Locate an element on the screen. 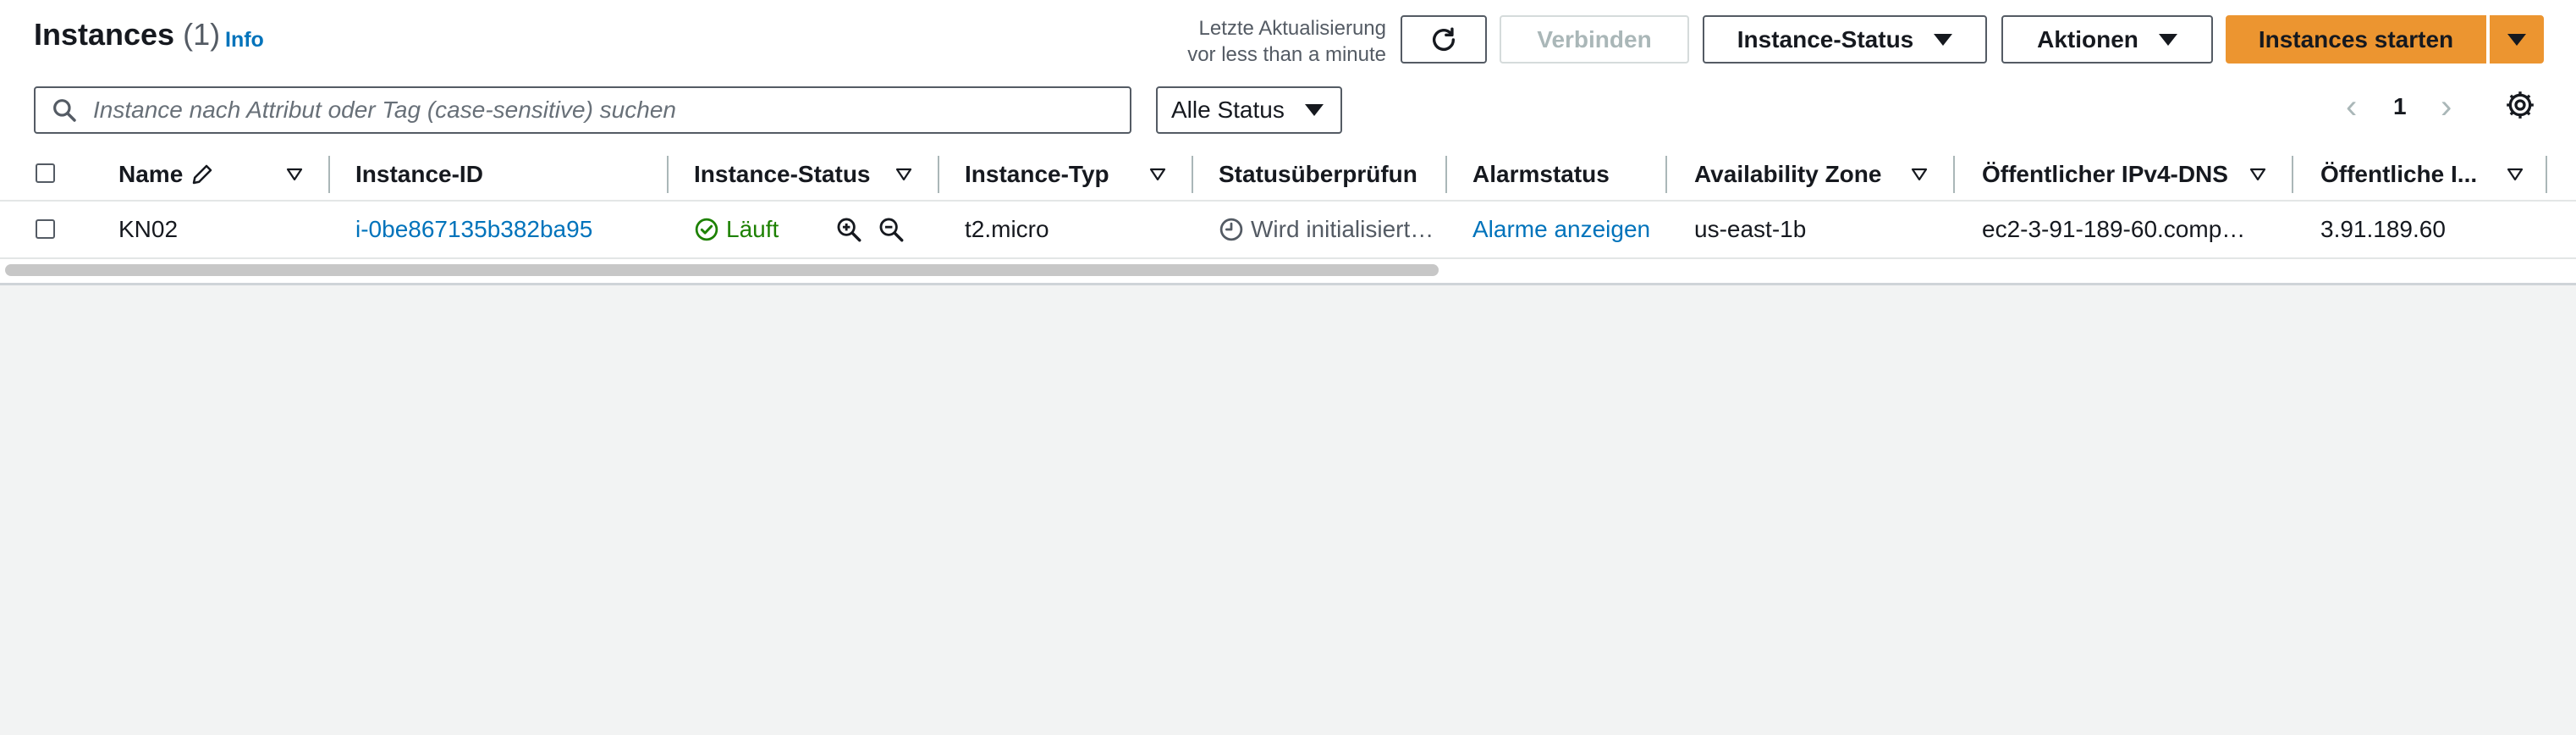 The height and width of the screenshot is (735, 2576). instance-id-link: i-0be867135b382ba95 is located at coordinates (507, 229).